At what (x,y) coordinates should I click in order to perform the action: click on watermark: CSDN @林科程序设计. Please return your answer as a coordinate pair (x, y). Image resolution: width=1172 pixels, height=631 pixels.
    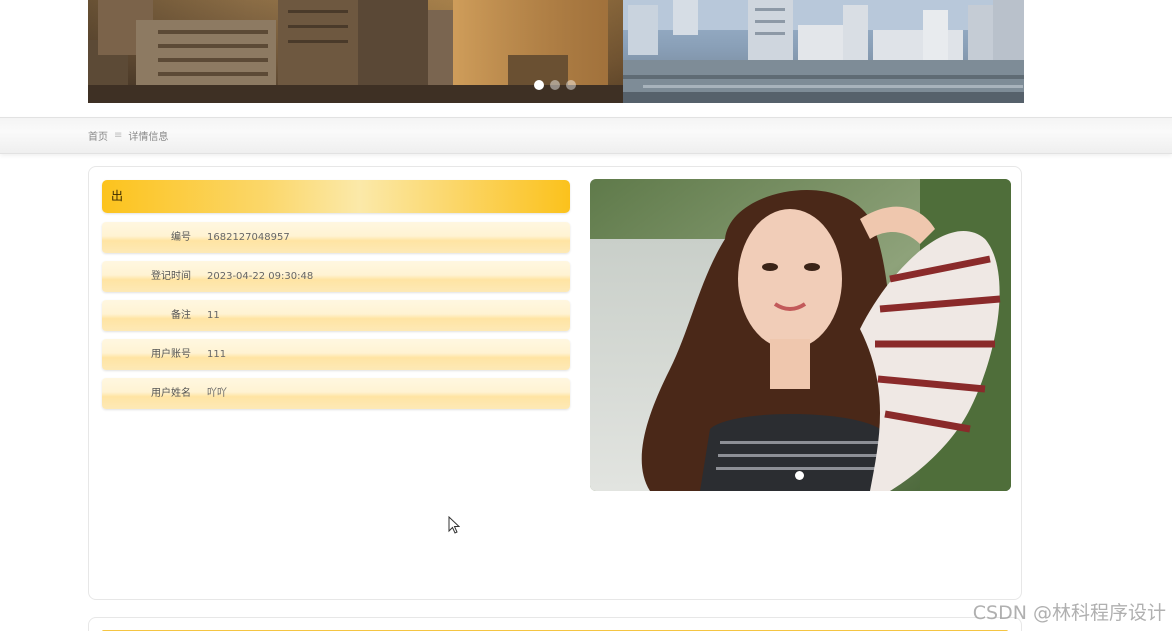
    Looking at the image, I should click on (1069, 613).